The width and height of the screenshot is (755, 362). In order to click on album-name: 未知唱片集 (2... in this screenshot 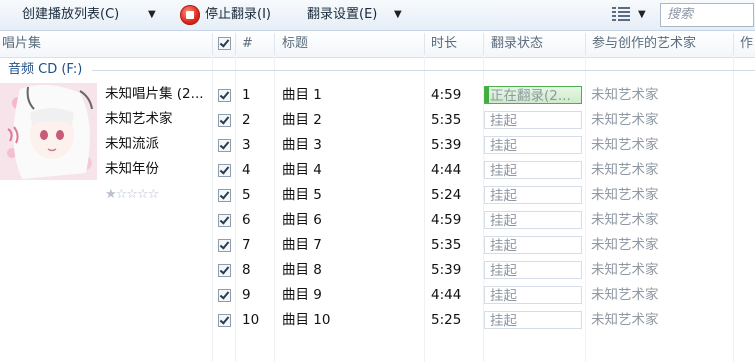, I will do `click(154, 94)`.